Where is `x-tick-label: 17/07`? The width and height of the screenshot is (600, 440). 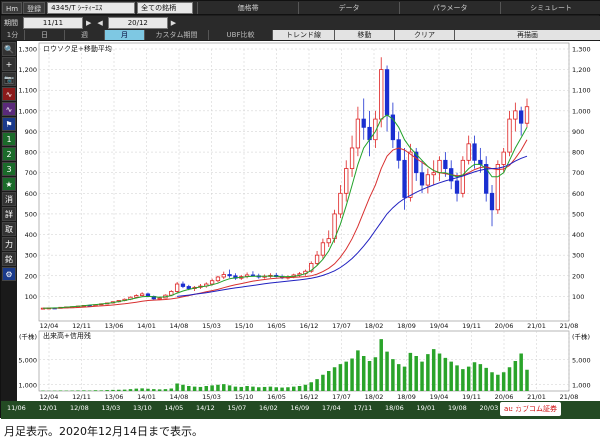
x-tick-label: 17/07 is located at coordinates (341, 326).